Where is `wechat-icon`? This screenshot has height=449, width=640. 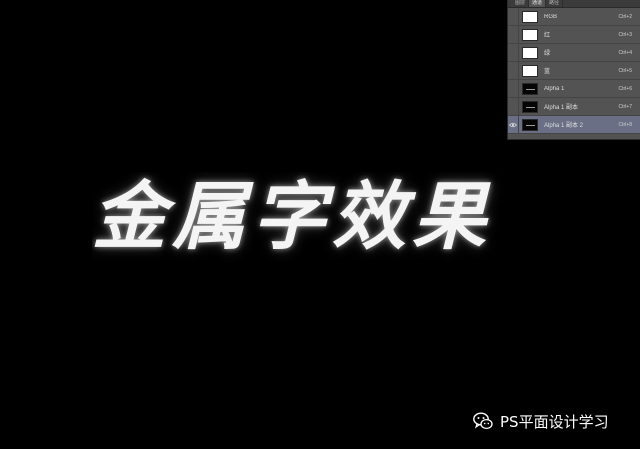 wechat-icon is located at coordinates (483, 421).